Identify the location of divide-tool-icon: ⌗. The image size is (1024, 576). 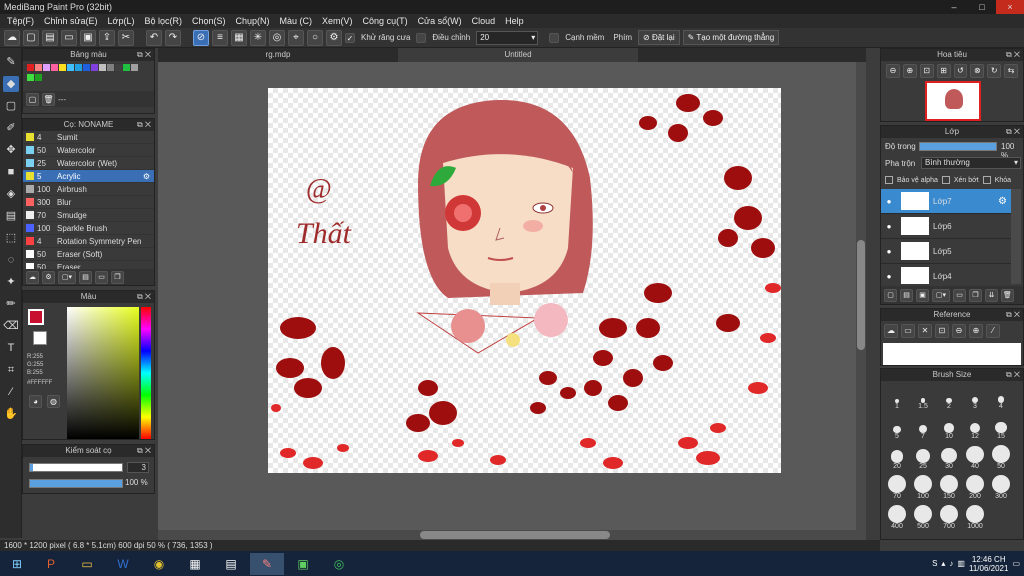
(11, 370).